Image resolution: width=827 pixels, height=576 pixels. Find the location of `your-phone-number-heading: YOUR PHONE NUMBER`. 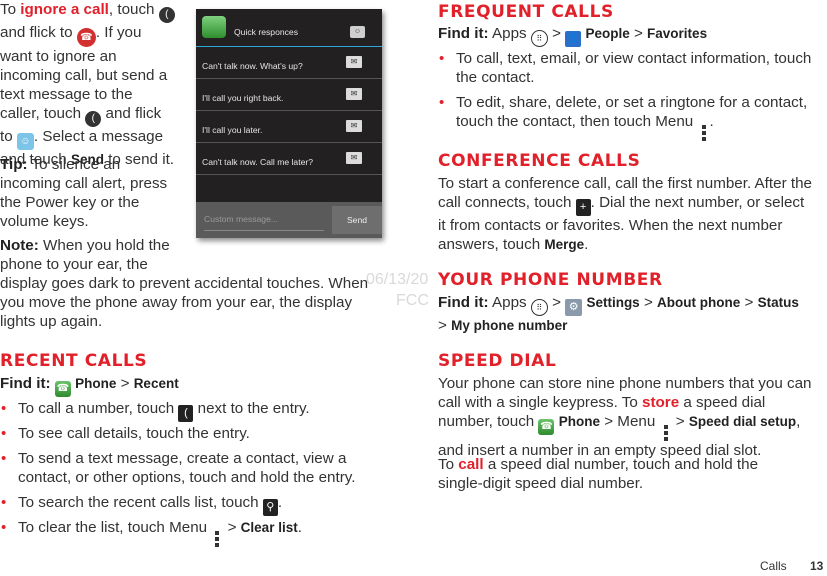

your-phone-number-heading: YOUR PHONE NUMBER is located at coordinates (550, 280).